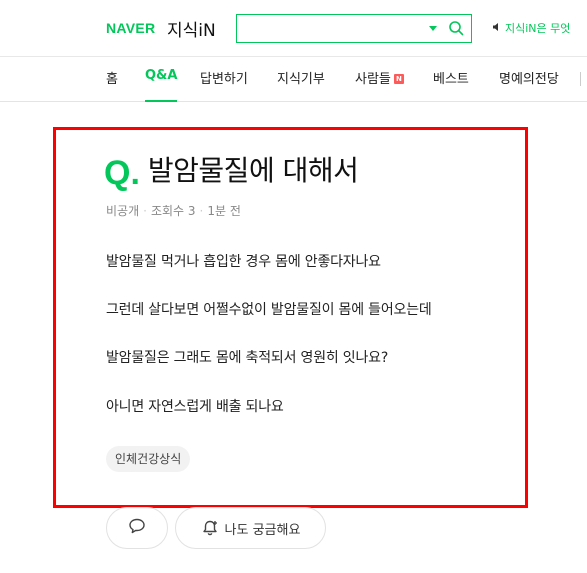 The width and height of the screenshot is (587, 573). What do you see at coordinates (497, 28) in the screenshot?
I see `speaker-icon` at bounding box center [497, 28].